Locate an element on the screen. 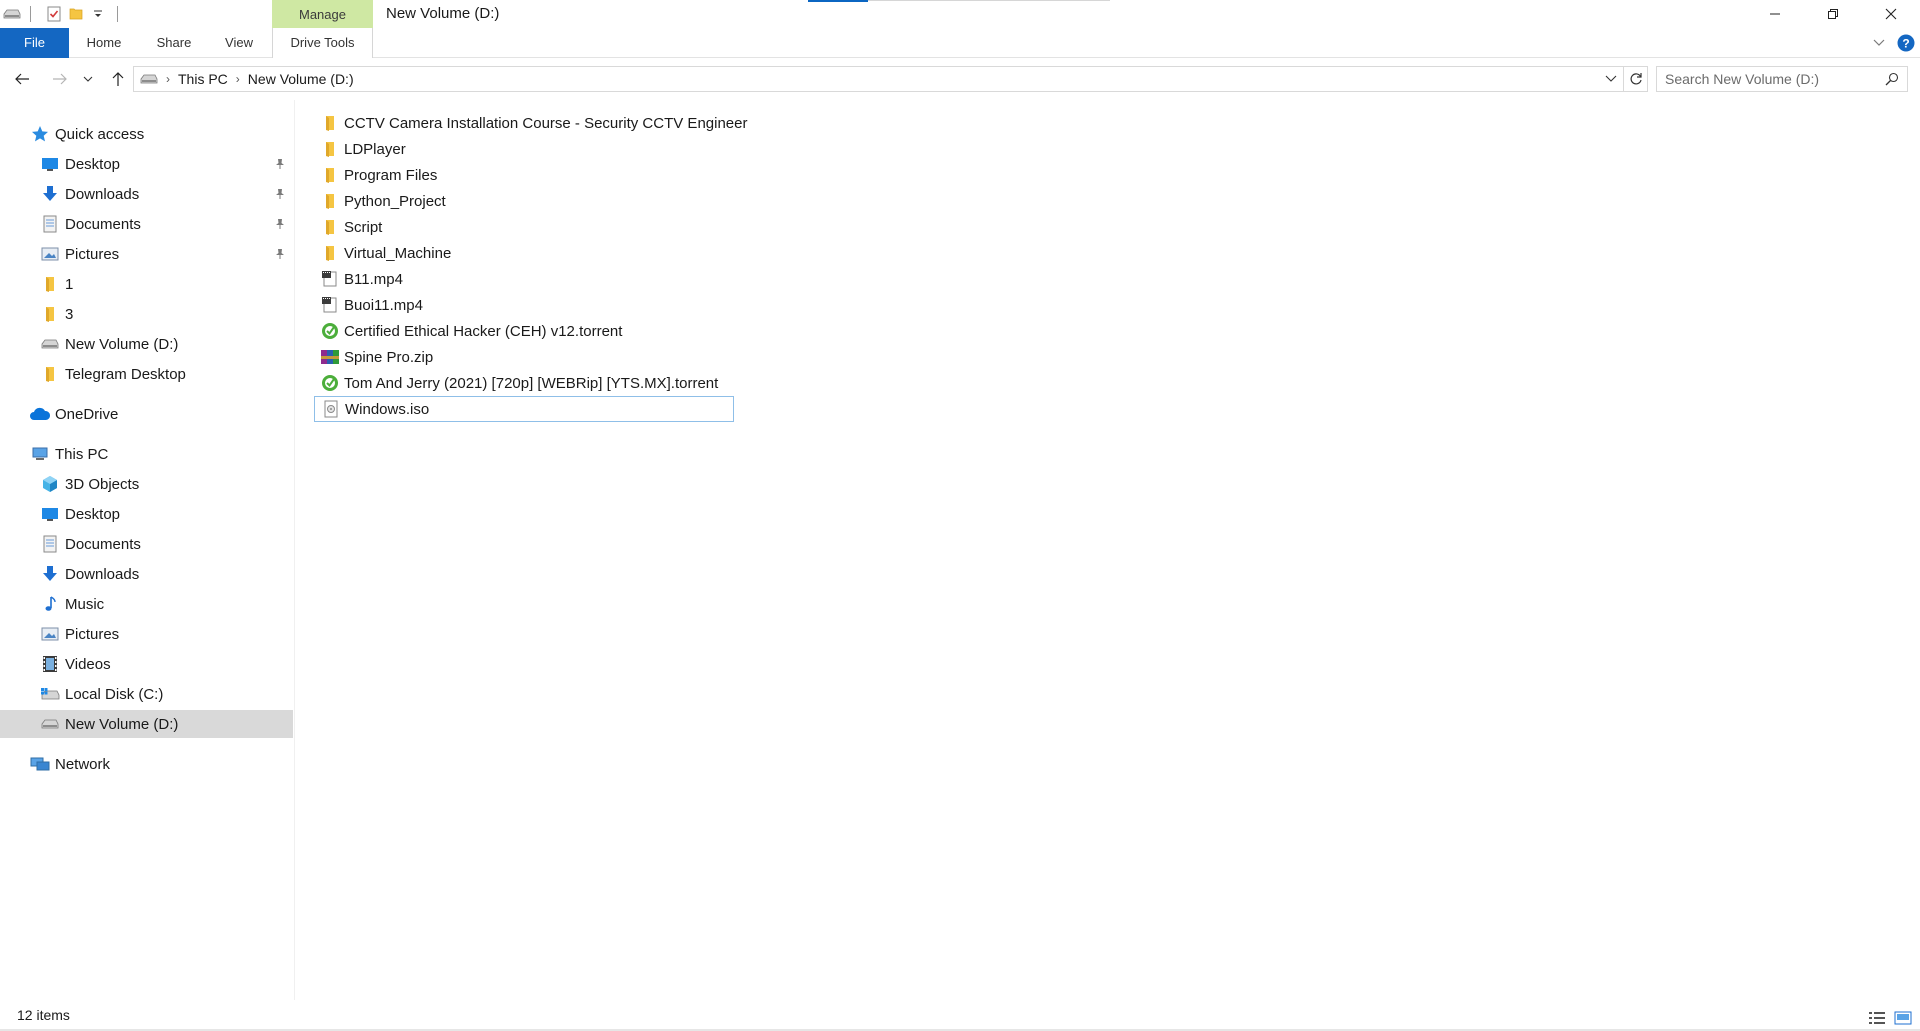 This screenshot has height=1031, width=1920. navigation-row: › This PC › New Volume (D:) is located at coordinates (960, 79).